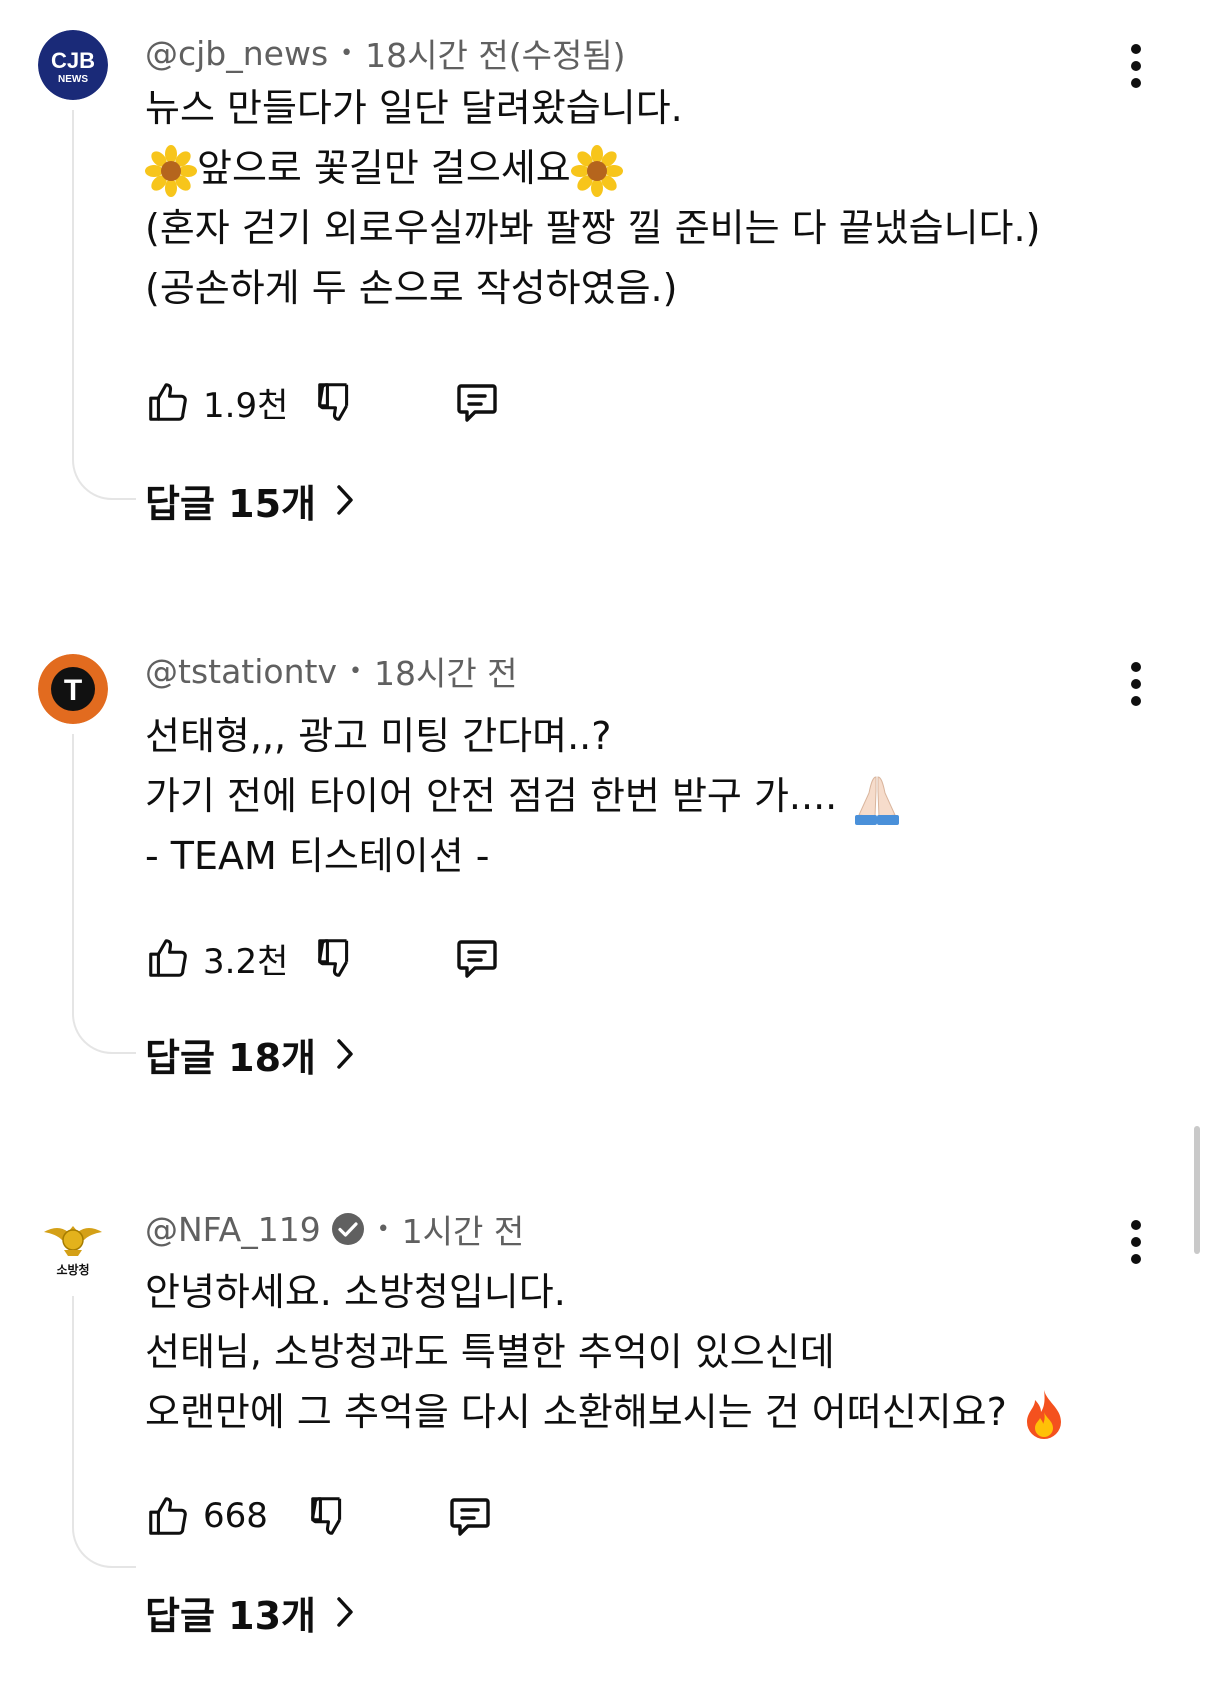 This screenshot has height=1694, width=1206. What do you see at coordinates (246, 405) in the screenshot?
I see `like-count: 1.9천` at bounding box center [246, 405].